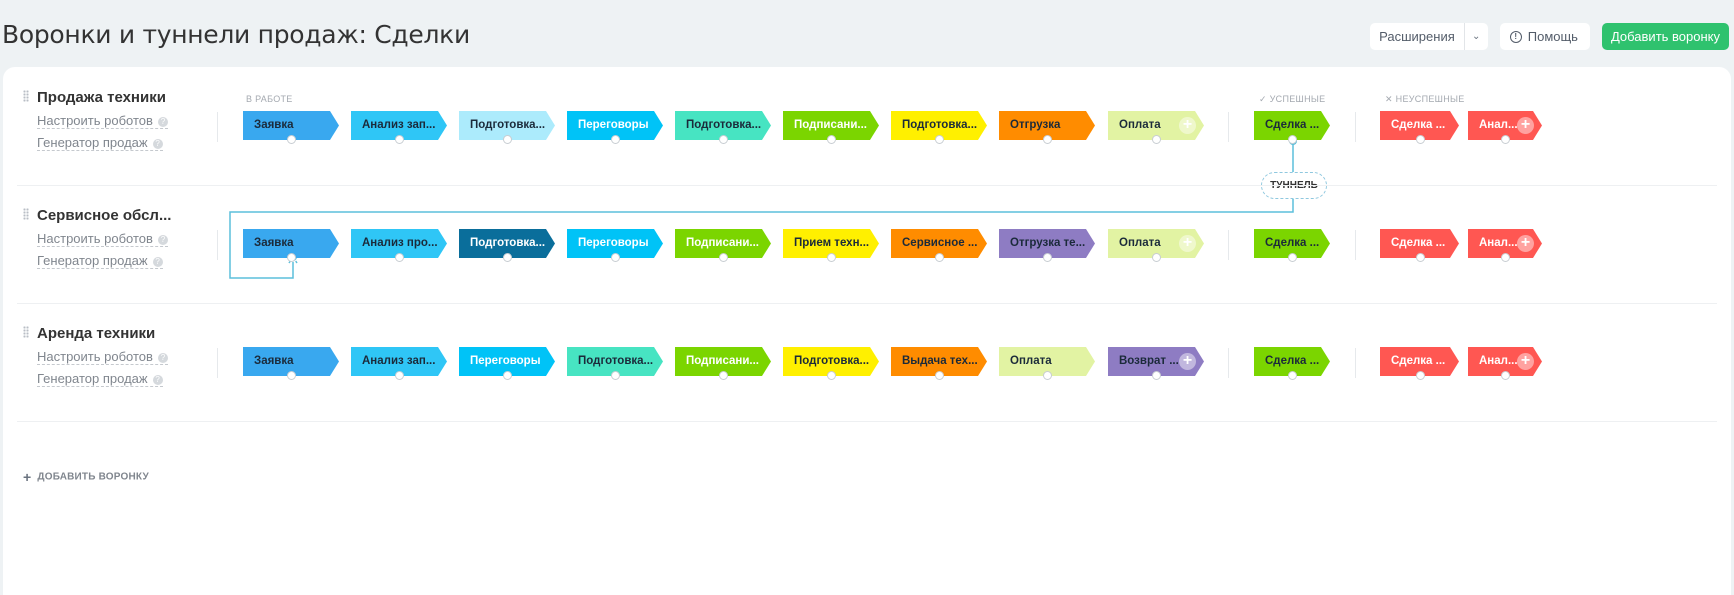 The width and height of the screenshot is (1734, 595). I want to click on chevron-down-icon: ⌄, so click(1475, 36).